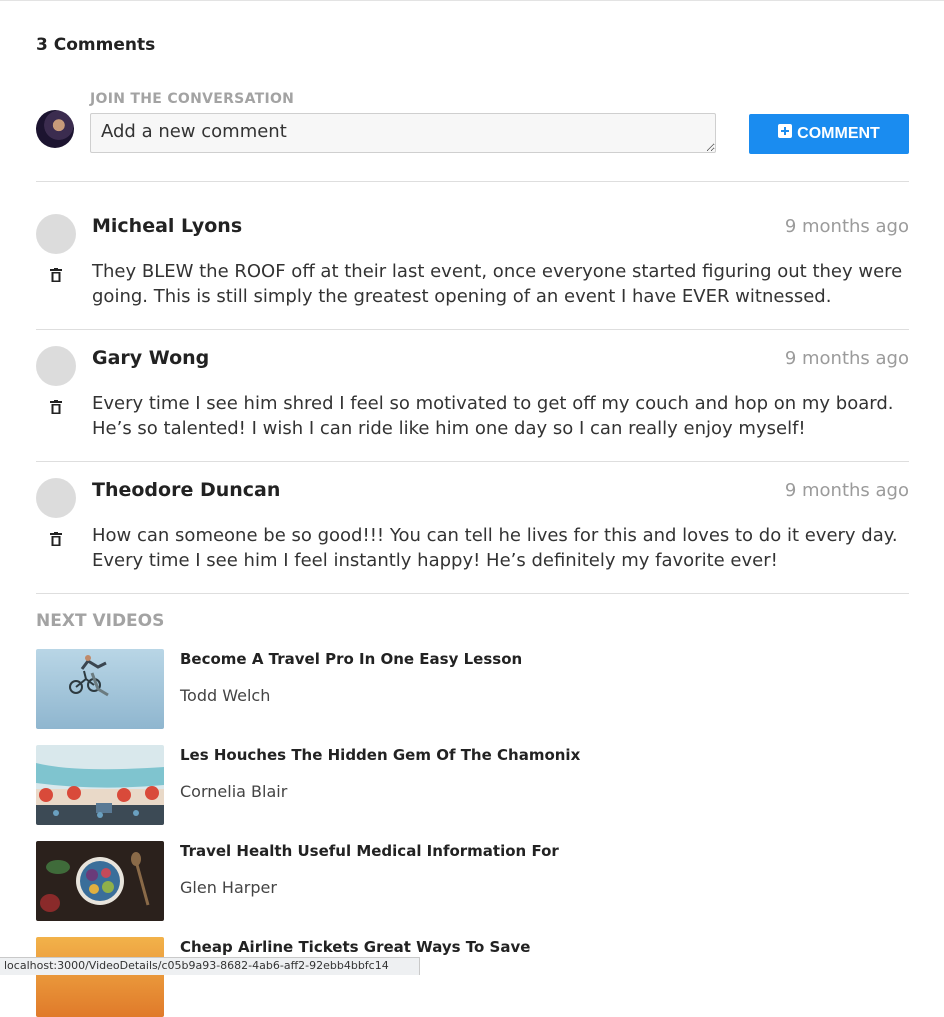 The height and width of the screenshot is (1017, 944). I want to click on commenter-name: Micheal Lyons, so click(167, 226).